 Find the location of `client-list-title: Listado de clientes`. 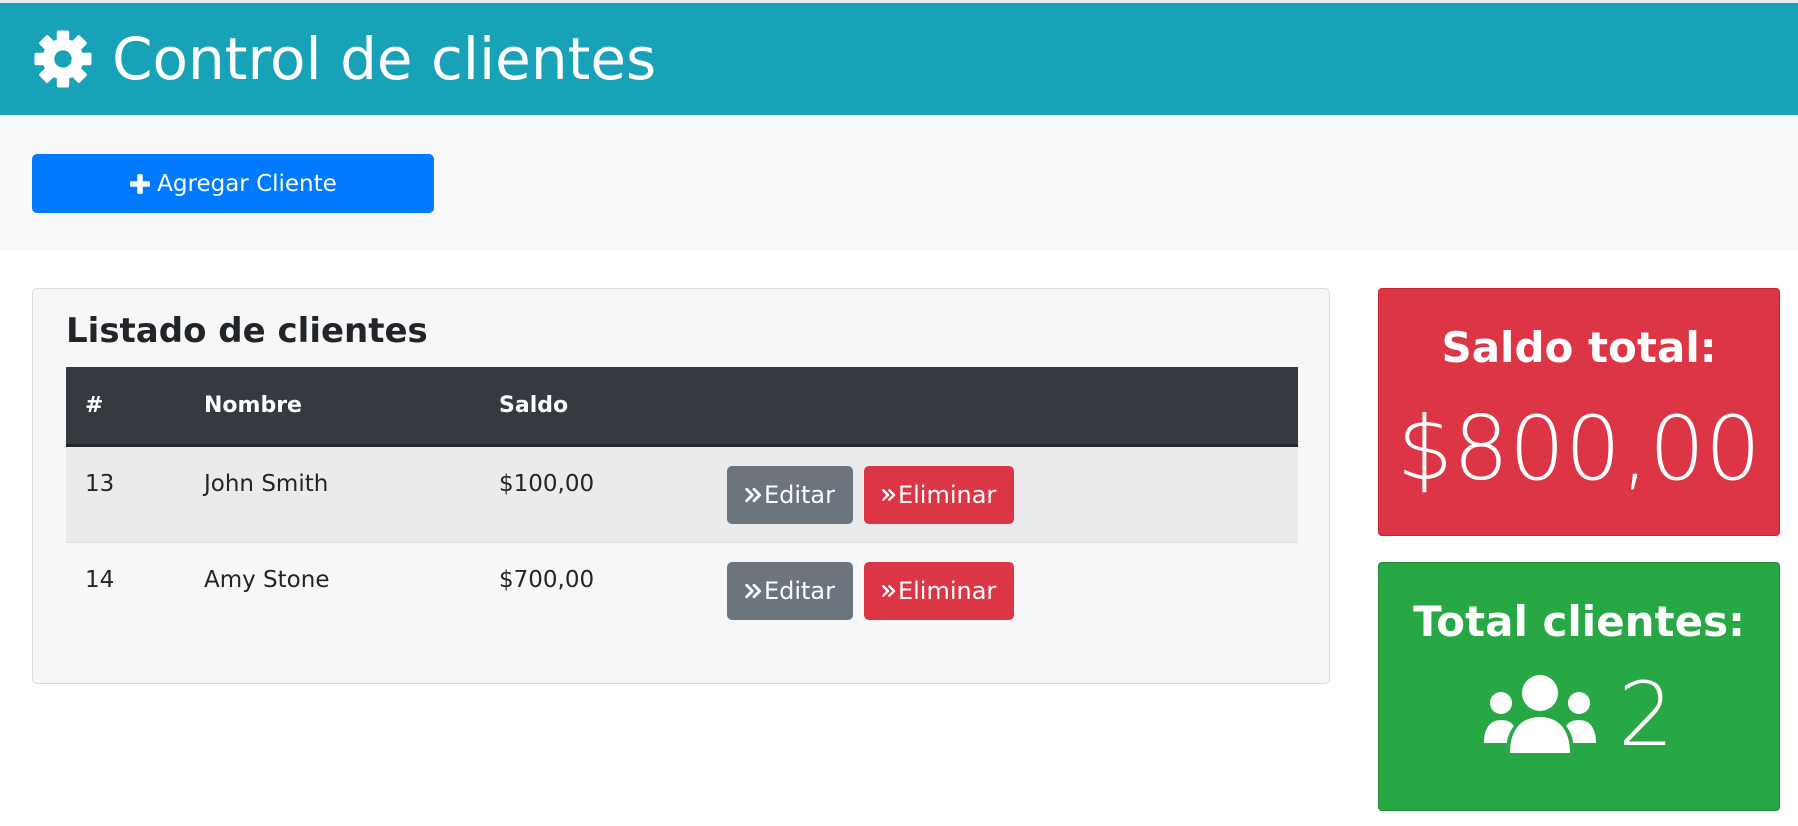

client-list-title: Listado de clientes is located at coordinates (247, 331).